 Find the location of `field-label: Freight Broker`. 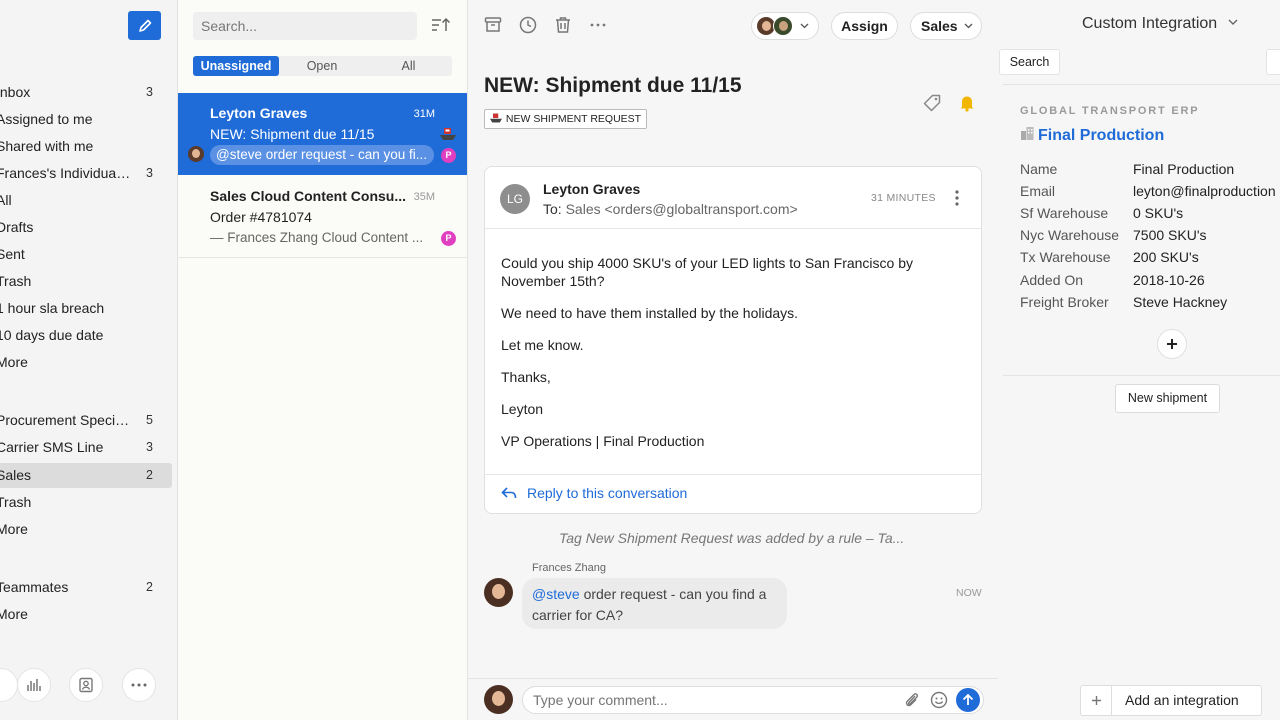

field-label: Freight Broker is located at coordinates (1064, 302).